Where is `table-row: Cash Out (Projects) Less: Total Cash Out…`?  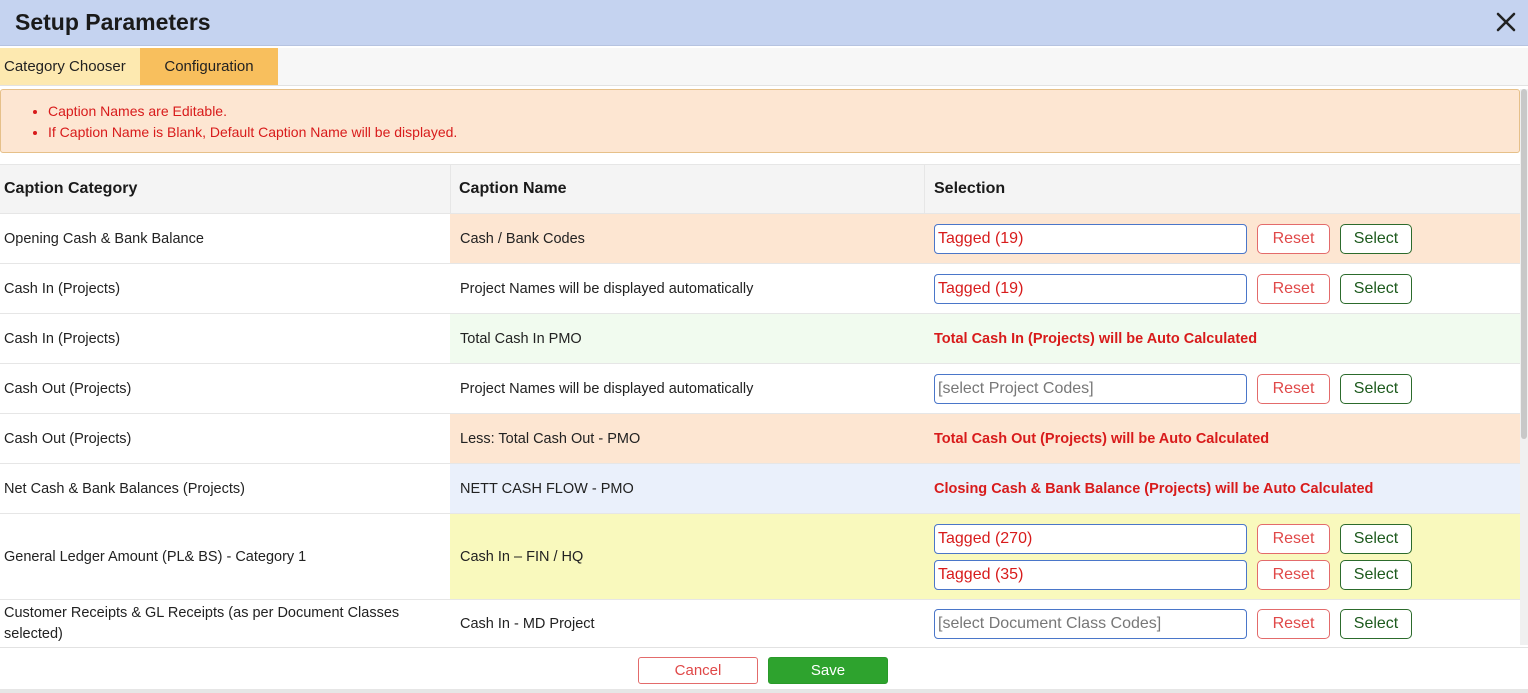
table-row: Cash Out (Projects) Less: Total Cash Out… is located at coordinates (760, 439).